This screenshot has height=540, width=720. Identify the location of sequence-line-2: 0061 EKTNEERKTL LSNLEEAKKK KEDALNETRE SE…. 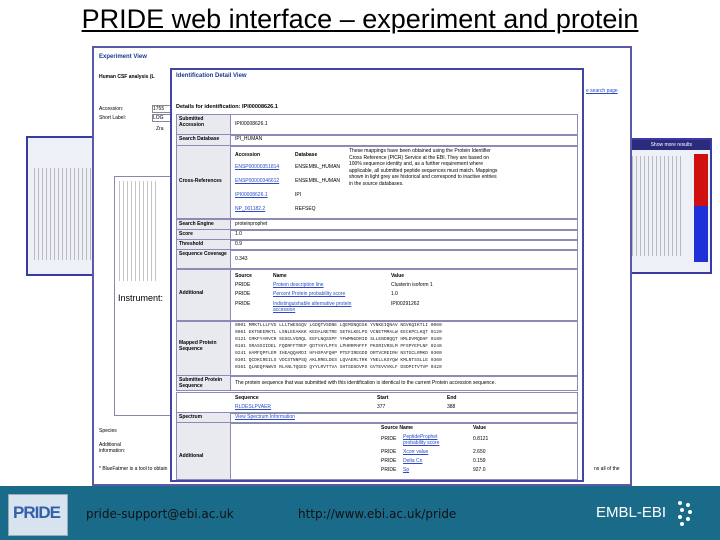
(338, 332).